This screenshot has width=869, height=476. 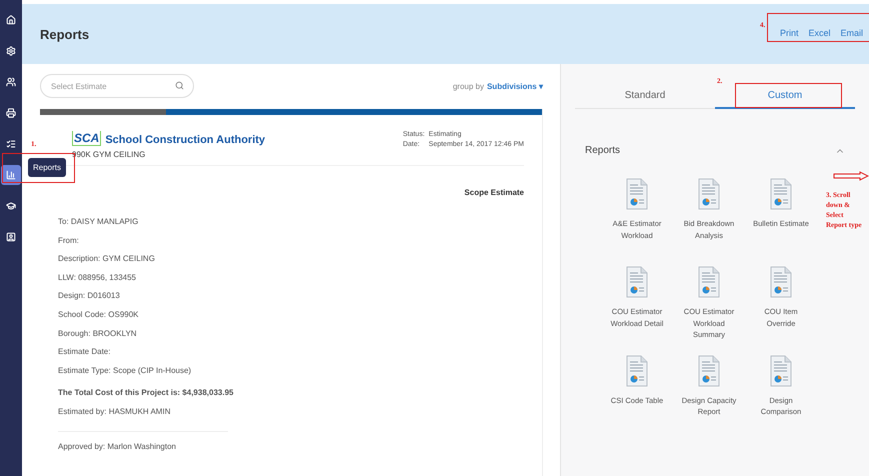 What do you see at coordinates (291, 315) in the screenshot?
I see `report-field: School Code: OS990K` at bounding box center [291, 315].